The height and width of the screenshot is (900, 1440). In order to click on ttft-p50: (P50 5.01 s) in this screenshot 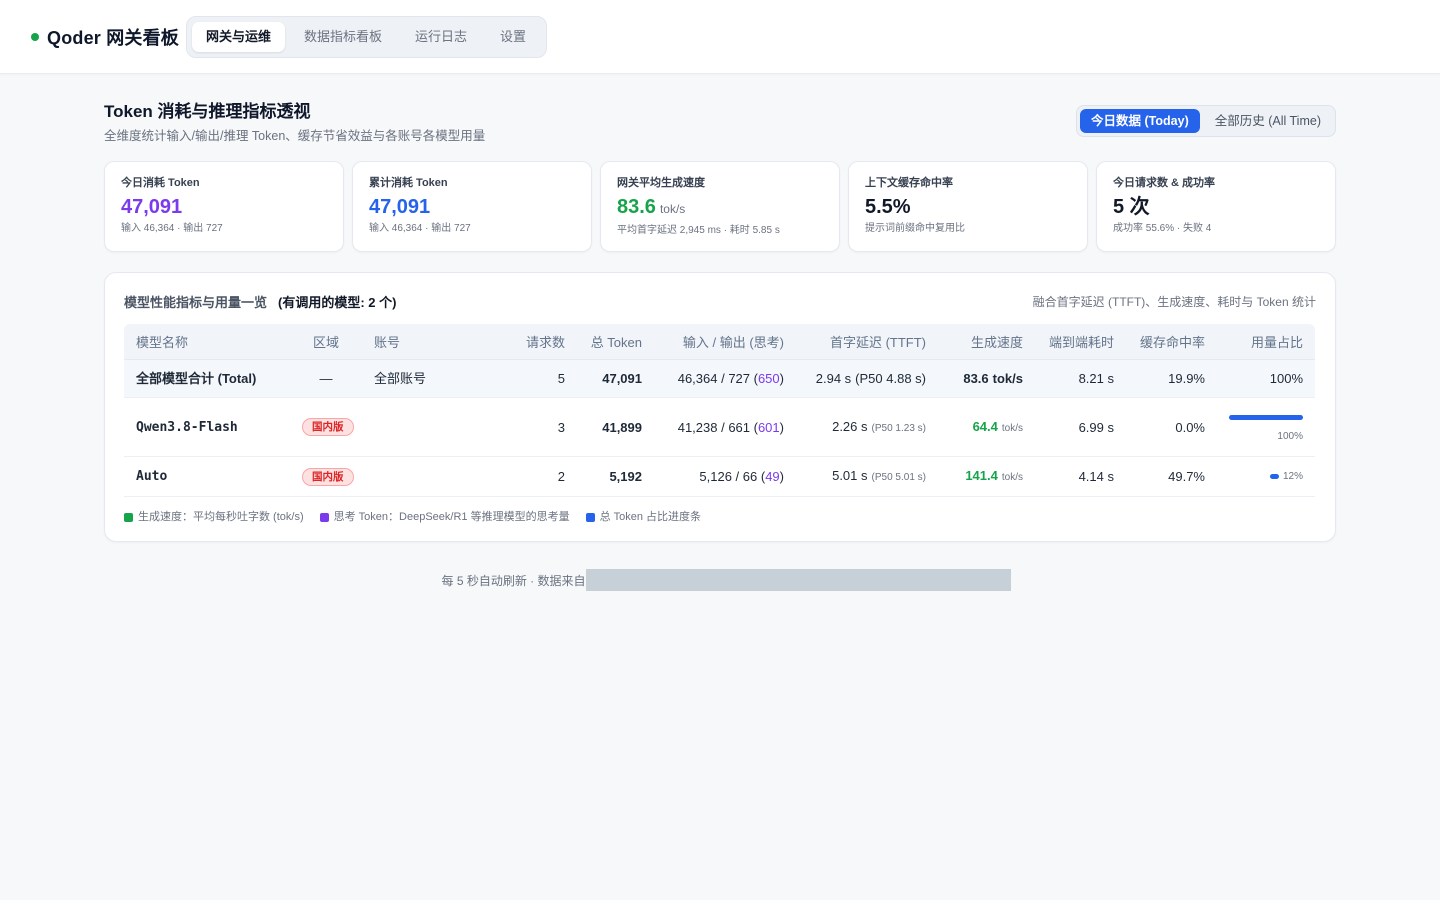, I will do `click(898, 477)`.